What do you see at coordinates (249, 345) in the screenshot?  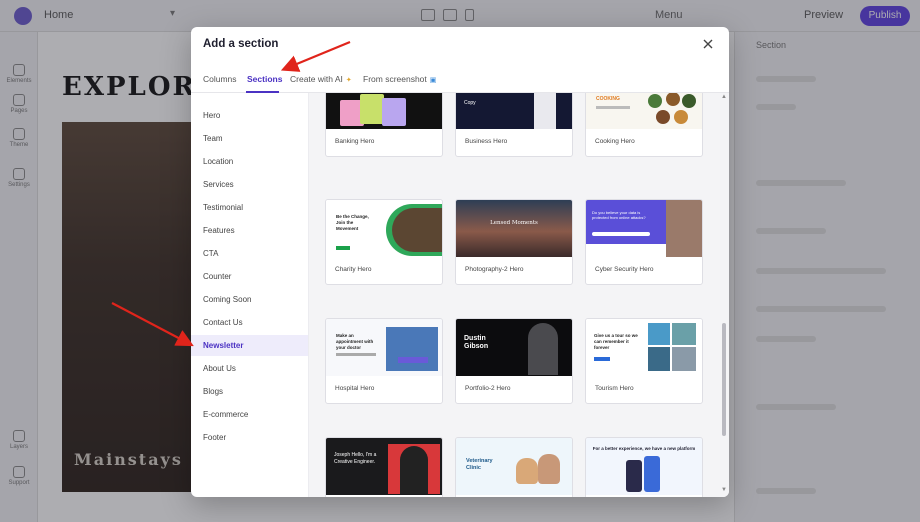 I see `category-item-active: Newsletter` at bounding box center [249, 345].